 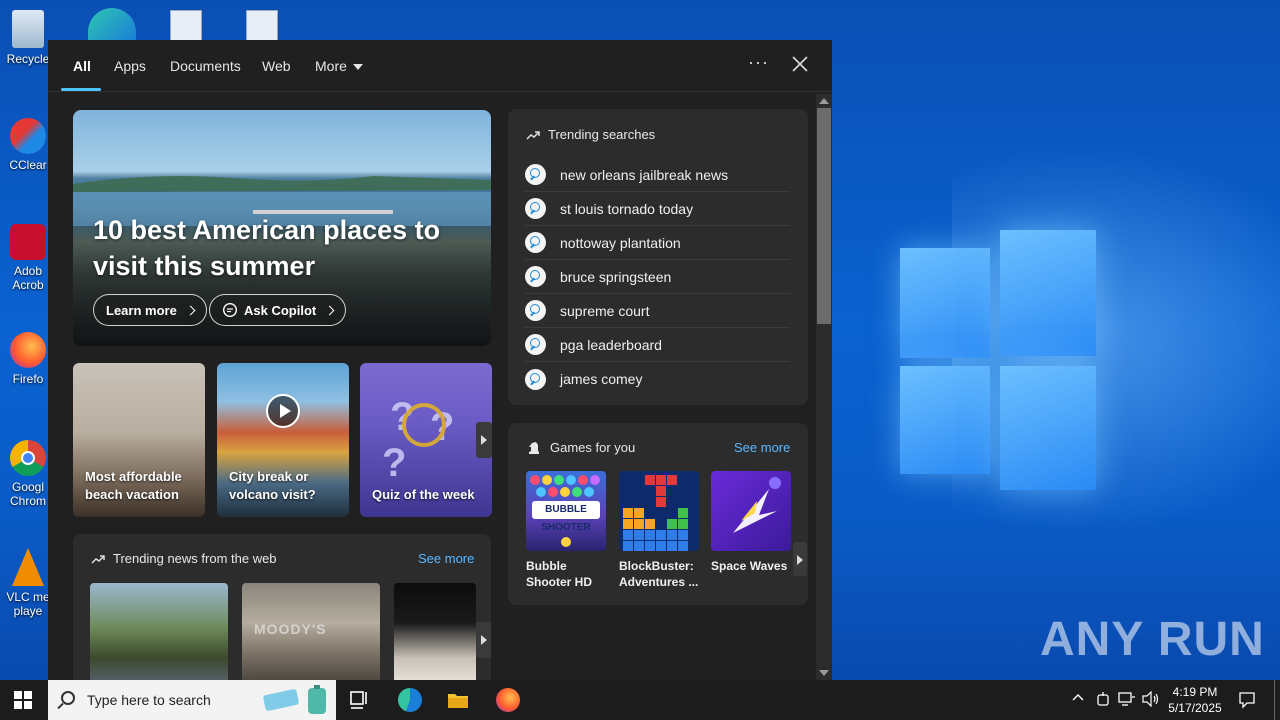 What do you see at coordinates (1195, 700) in the screenshot?
I see `taskbar-clock: 4:19 PM 5/17/2025` at bounding box center [1195, 700].